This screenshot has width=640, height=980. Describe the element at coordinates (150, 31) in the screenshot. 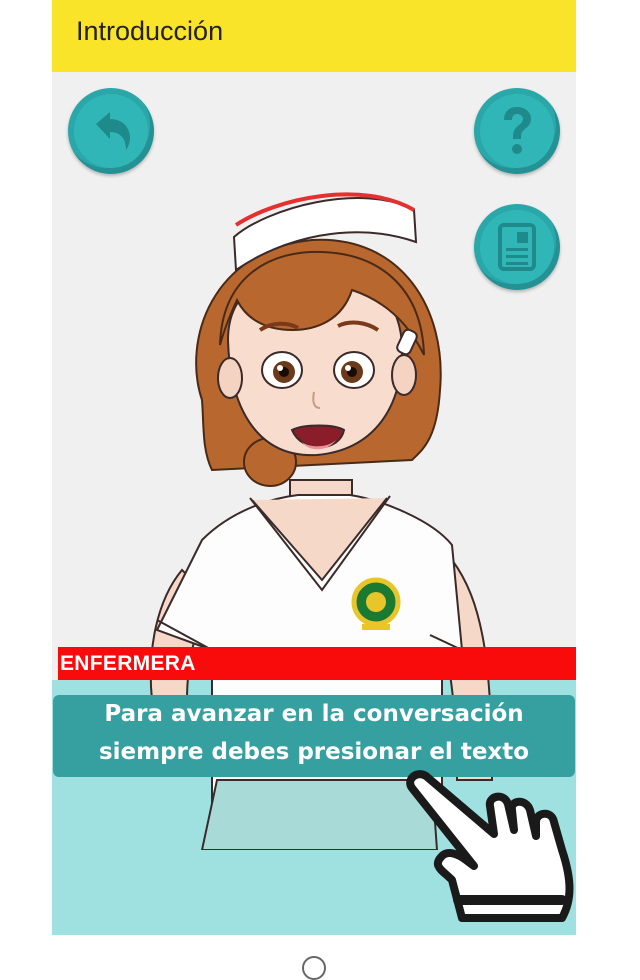

I see `page-title: Introducción` at that location.